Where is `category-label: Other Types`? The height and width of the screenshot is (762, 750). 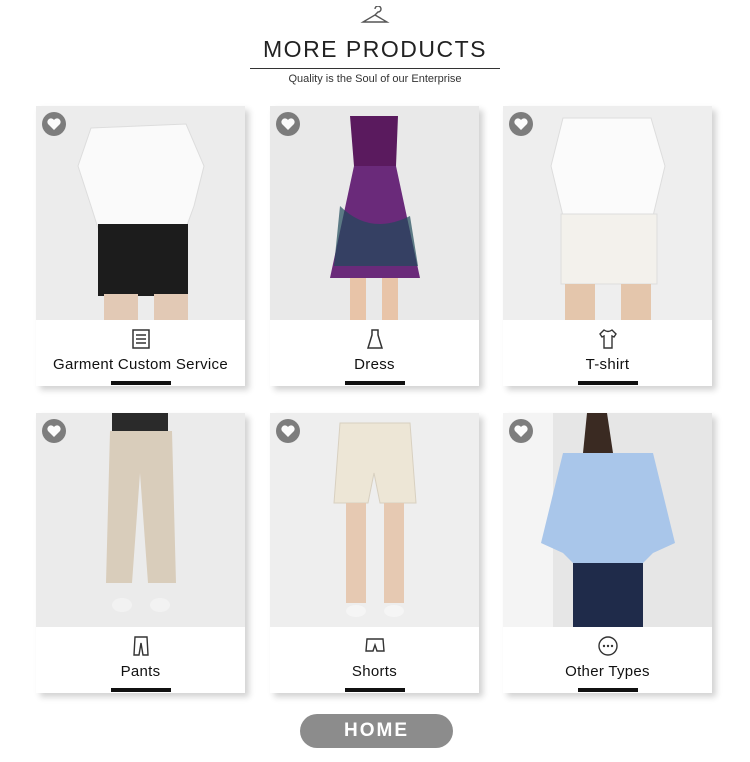
category-label: Other Types is located at coordinates (607, 671).